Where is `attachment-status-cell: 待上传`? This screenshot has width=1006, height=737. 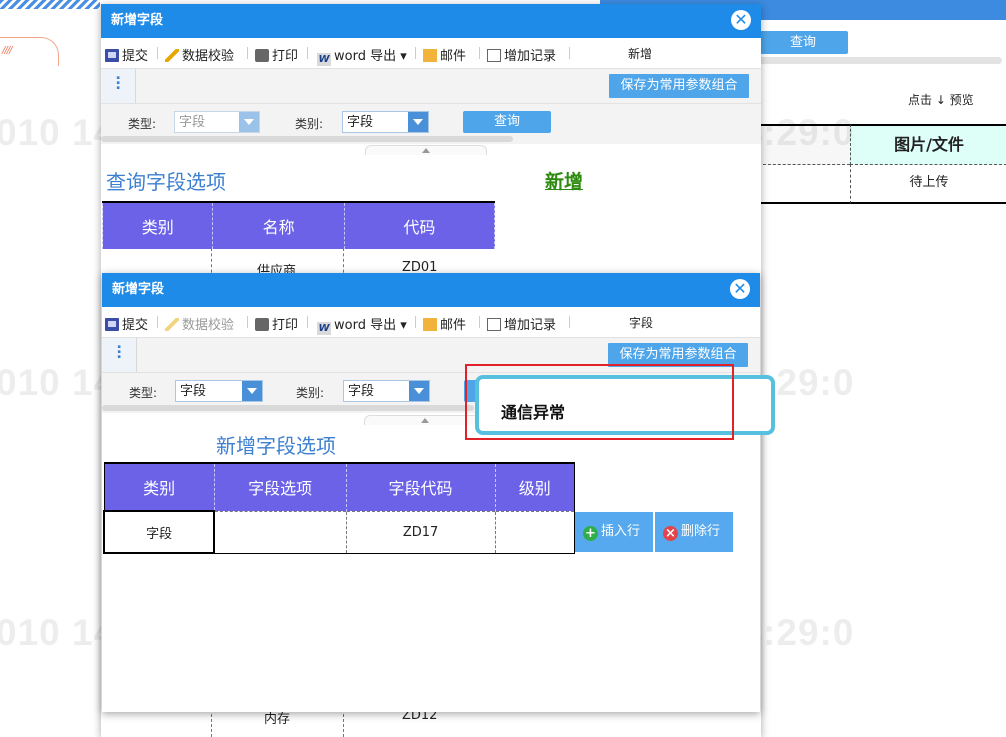 attachment-status-cell: 待上传 is located at coordinates (928, 184).